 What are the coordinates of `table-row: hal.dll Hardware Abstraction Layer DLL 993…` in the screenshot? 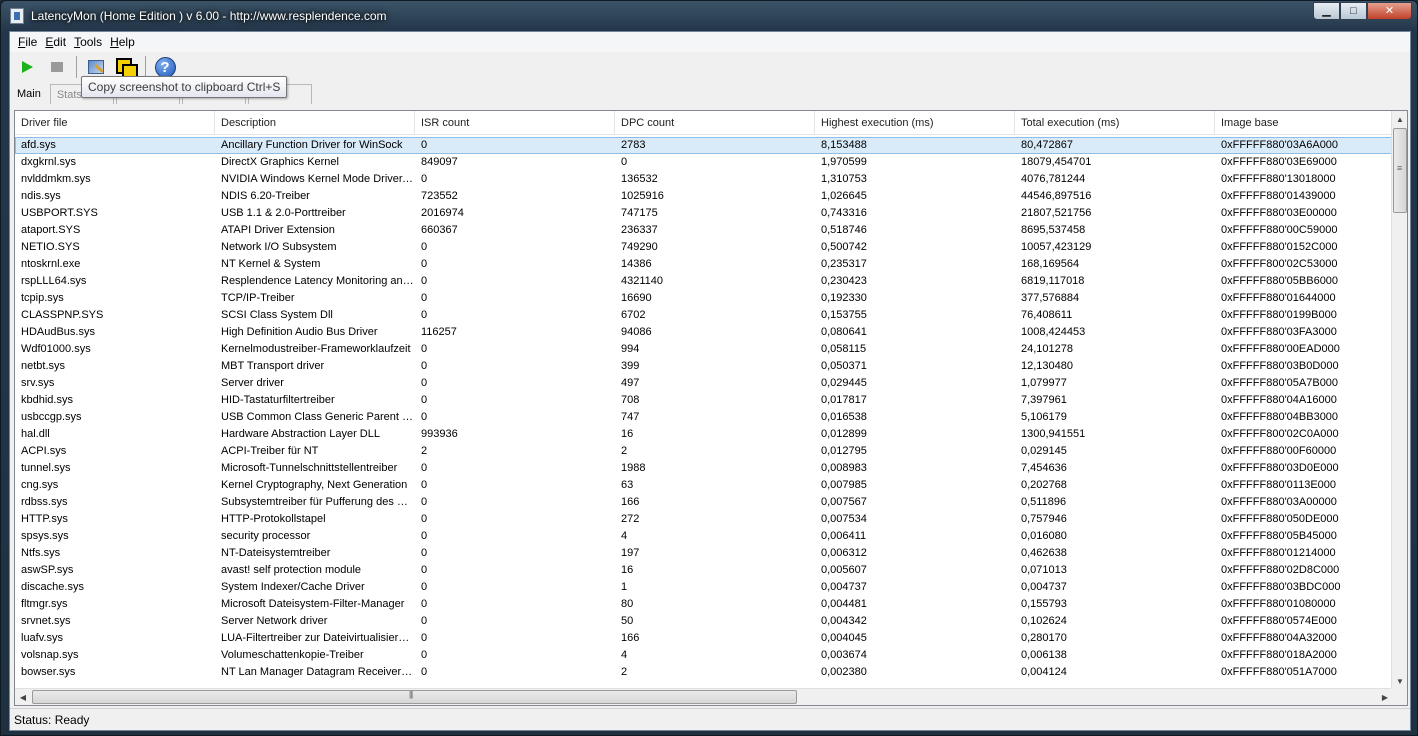 It's located at (704, 434).